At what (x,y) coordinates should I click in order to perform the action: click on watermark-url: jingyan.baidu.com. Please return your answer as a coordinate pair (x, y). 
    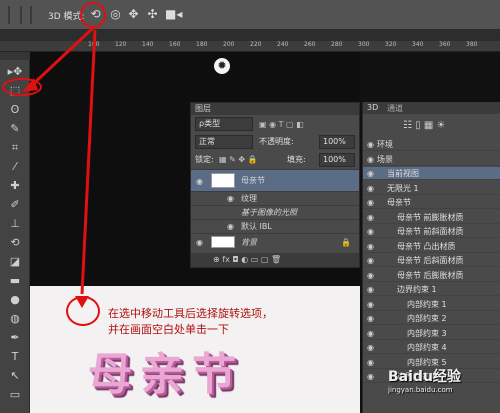
    Looking at the image, I should click on (420, 390).